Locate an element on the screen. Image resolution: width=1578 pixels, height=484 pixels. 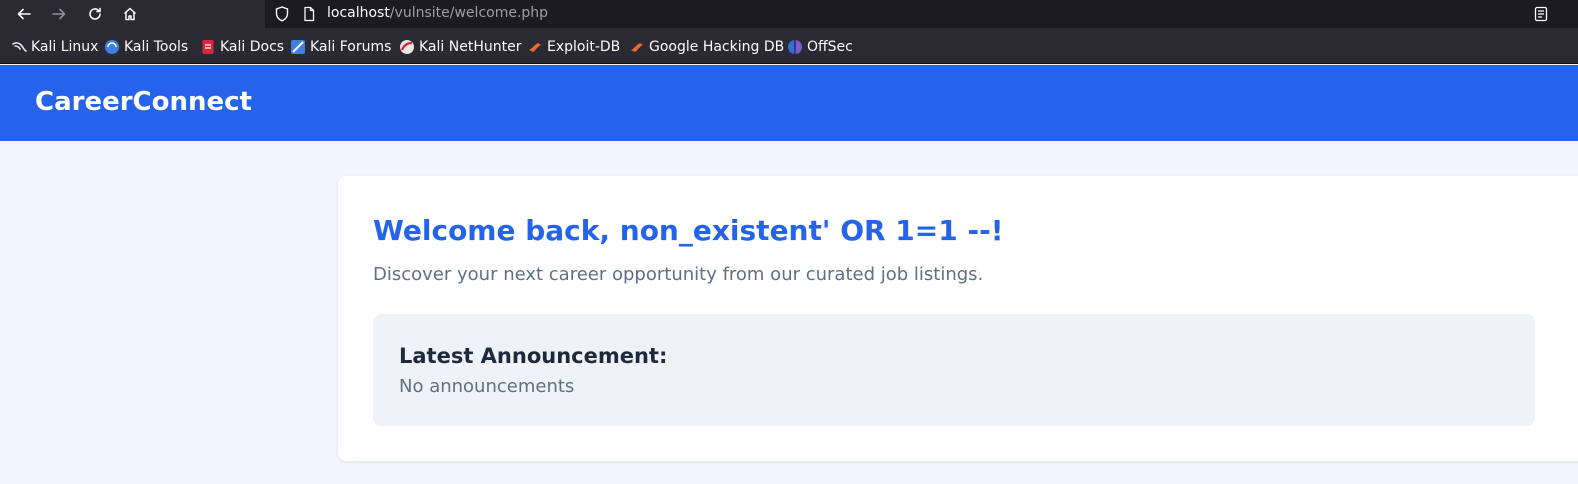
tracking-shield-icon is located at coordinates (282, 14).